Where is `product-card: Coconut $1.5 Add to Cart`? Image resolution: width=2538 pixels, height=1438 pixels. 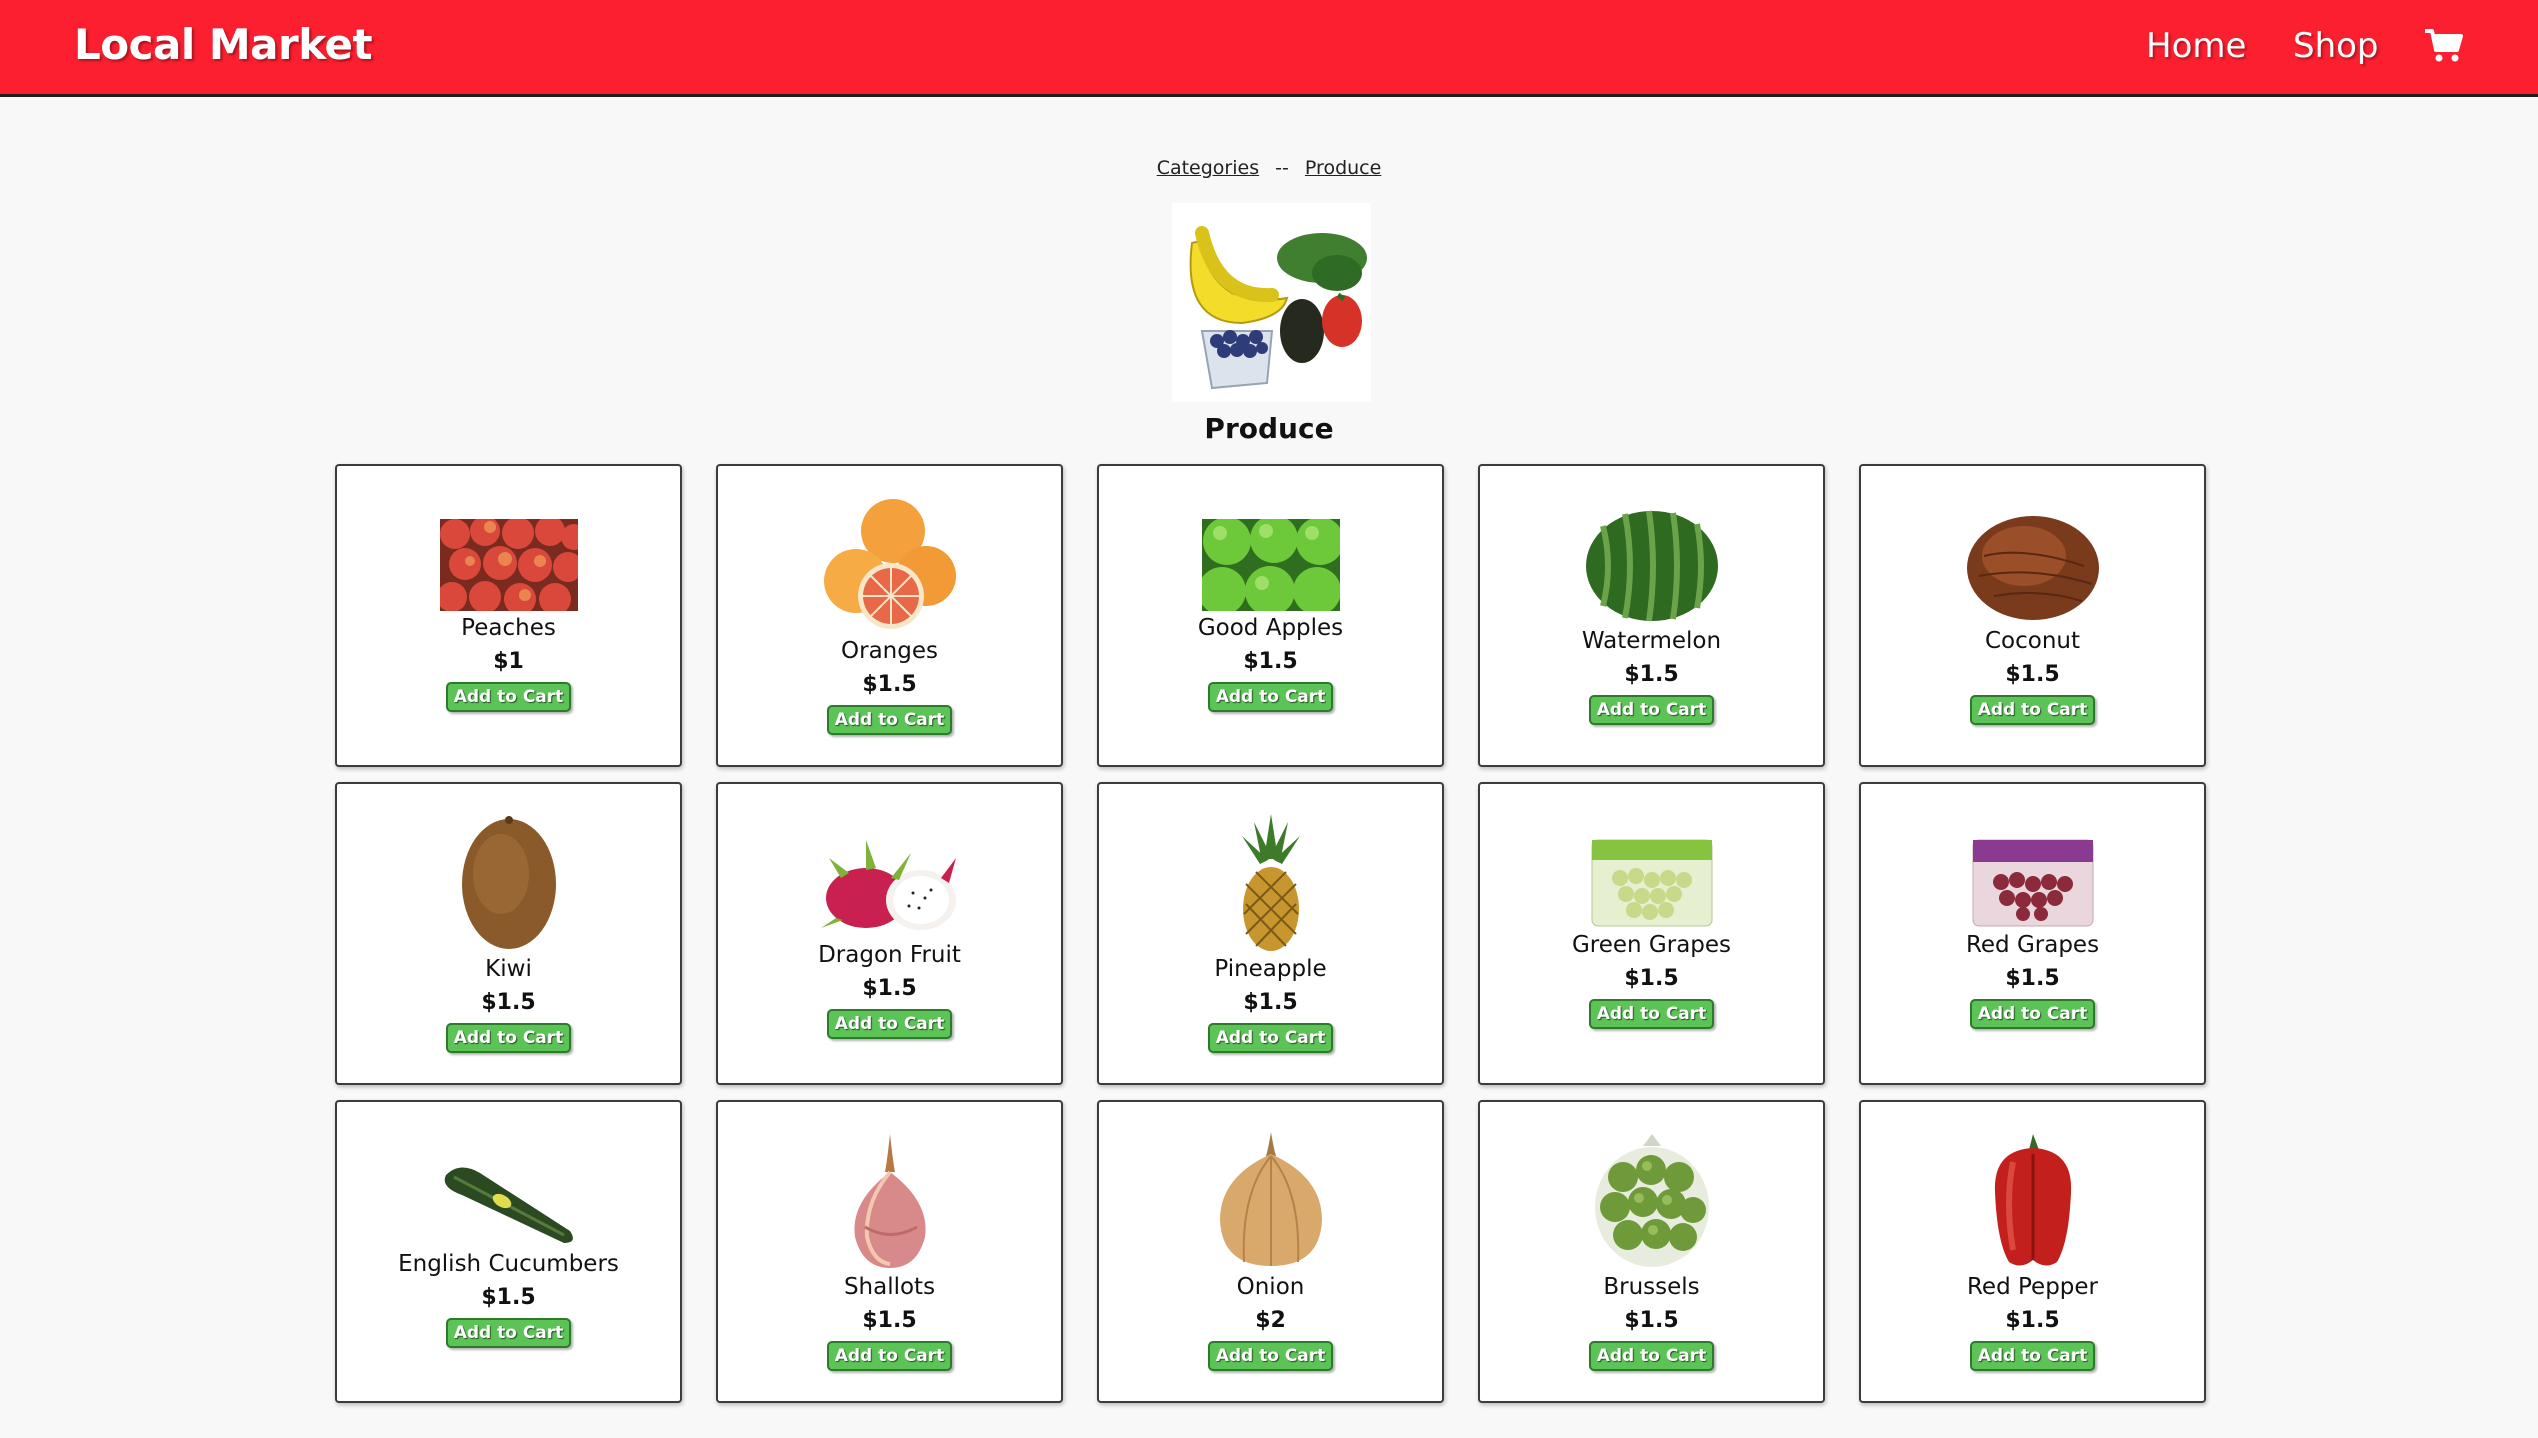 product-card: Coconut $1.5 Add to Cart is located at coordinates (2032, 615).